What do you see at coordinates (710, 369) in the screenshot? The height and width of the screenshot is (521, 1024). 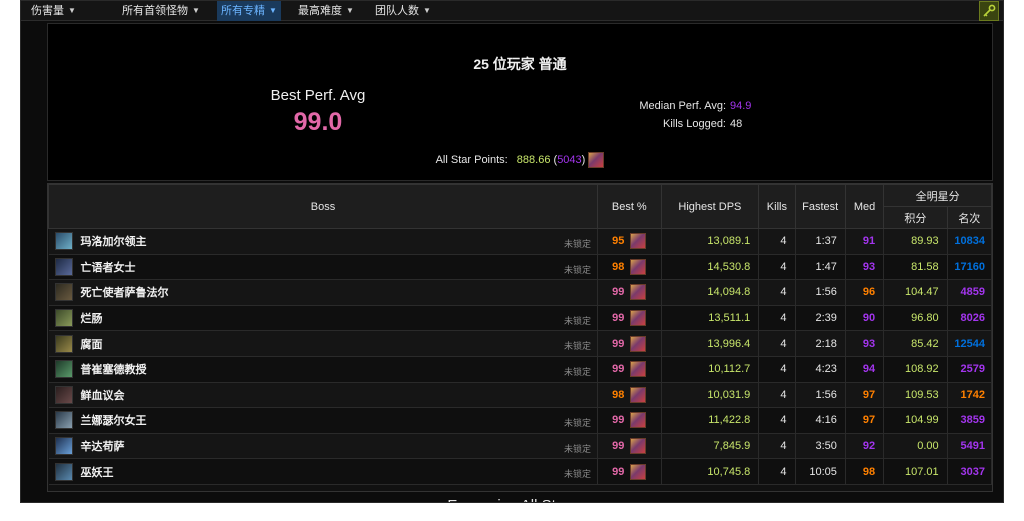 I see `cell-highest-dps: 10,112.7` at bounding box center [710, 369].